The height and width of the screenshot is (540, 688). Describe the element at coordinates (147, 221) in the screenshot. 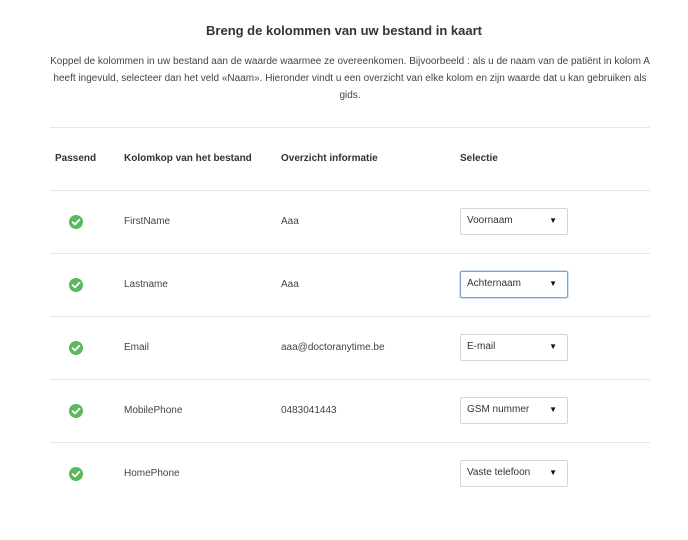

I see `column-name: FirstName` at that location.